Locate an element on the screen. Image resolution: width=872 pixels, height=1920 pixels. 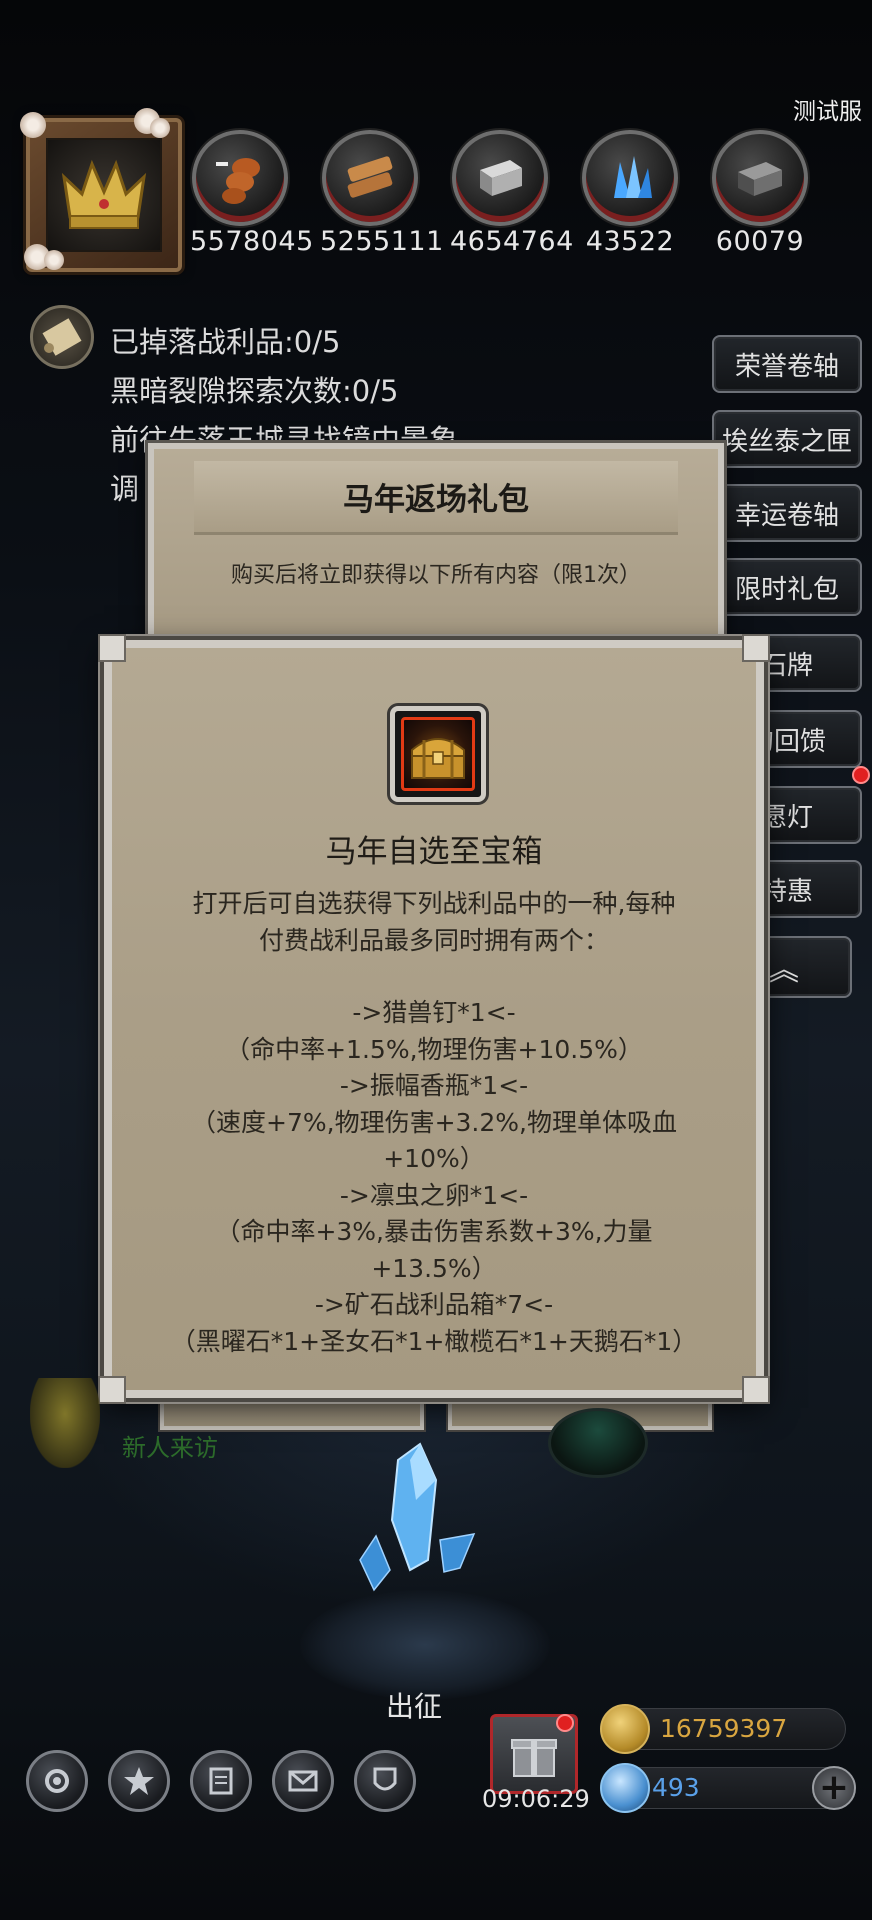
wood-icon is located at coordinates (370, 178).